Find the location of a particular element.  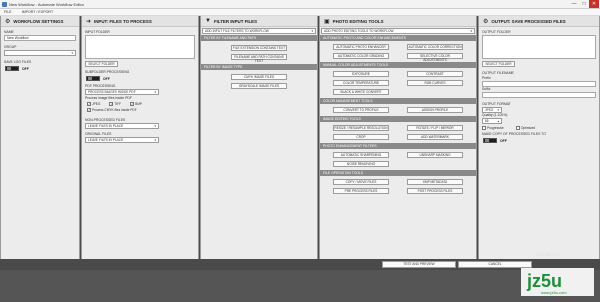

camera-icon: ▣ is located at coordinates (327, 21).